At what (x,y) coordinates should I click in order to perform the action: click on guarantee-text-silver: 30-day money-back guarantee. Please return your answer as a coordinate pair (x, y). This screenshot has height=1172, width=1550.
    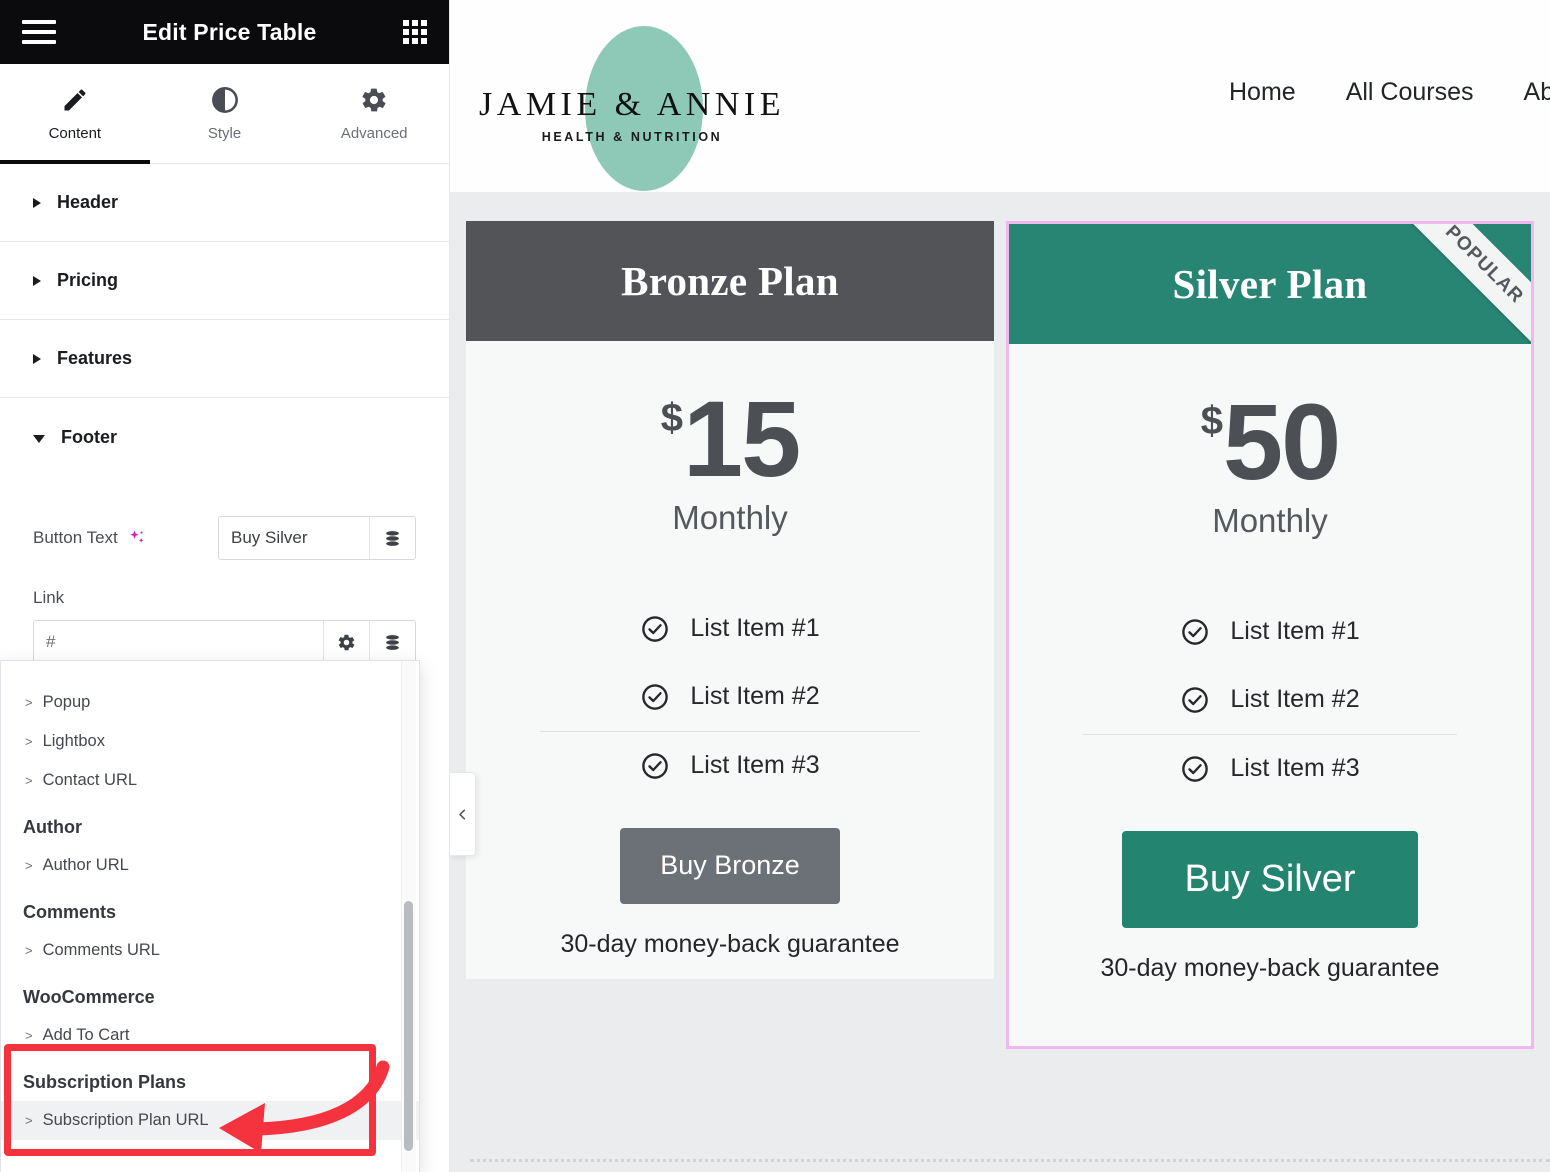
    Looking at the image, I should click on (1270, 967).